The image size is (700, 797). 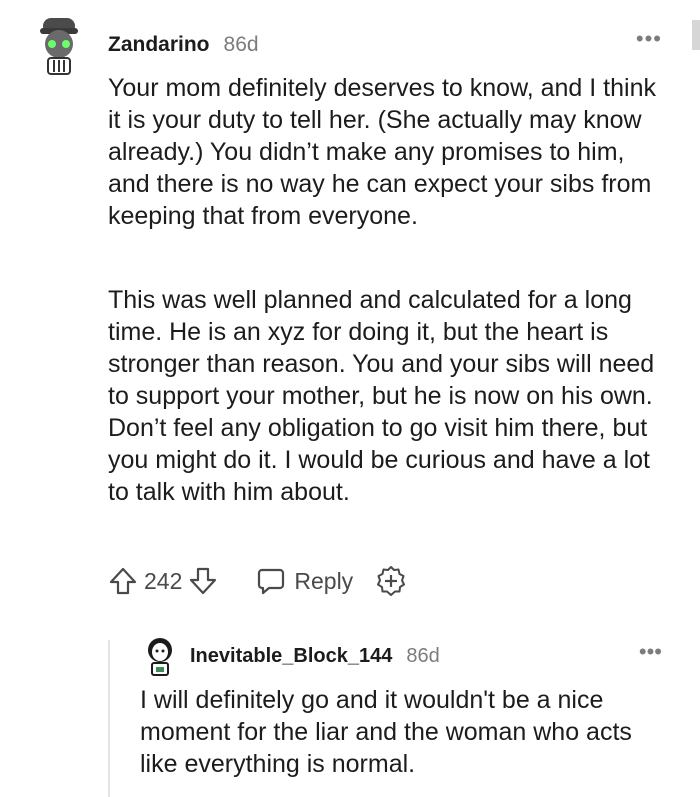 What do you see at coordinates (163, 580) in the screenshot?
I see `vote-count: 242` at bounding box center [163, 580].